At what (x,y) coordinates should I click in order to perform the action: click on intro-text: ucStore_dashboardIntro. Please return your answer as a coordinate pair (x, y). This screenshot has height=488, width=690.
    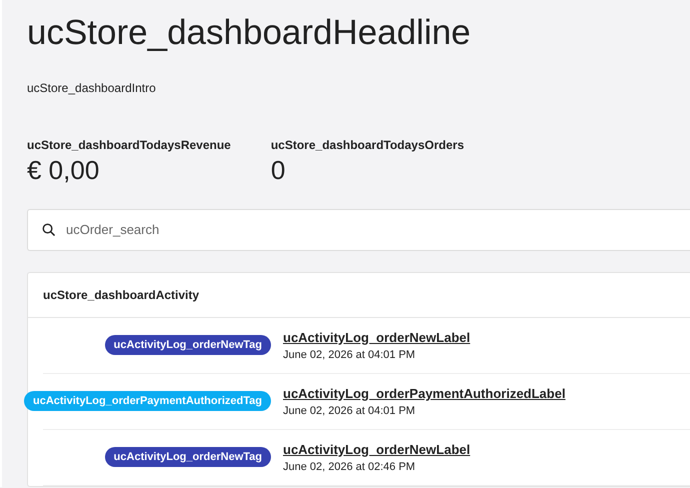
    Looking at the image, I should click on (92, 88).